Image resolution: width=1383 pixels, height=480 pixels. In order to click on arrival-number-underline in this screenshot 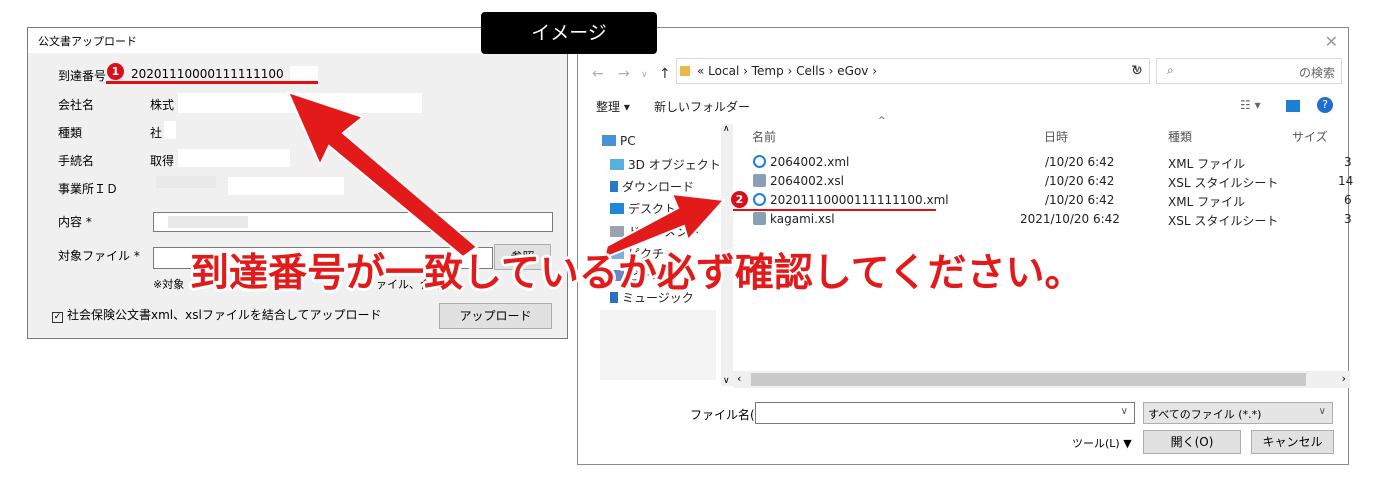, I will do `click(212, 82)`.